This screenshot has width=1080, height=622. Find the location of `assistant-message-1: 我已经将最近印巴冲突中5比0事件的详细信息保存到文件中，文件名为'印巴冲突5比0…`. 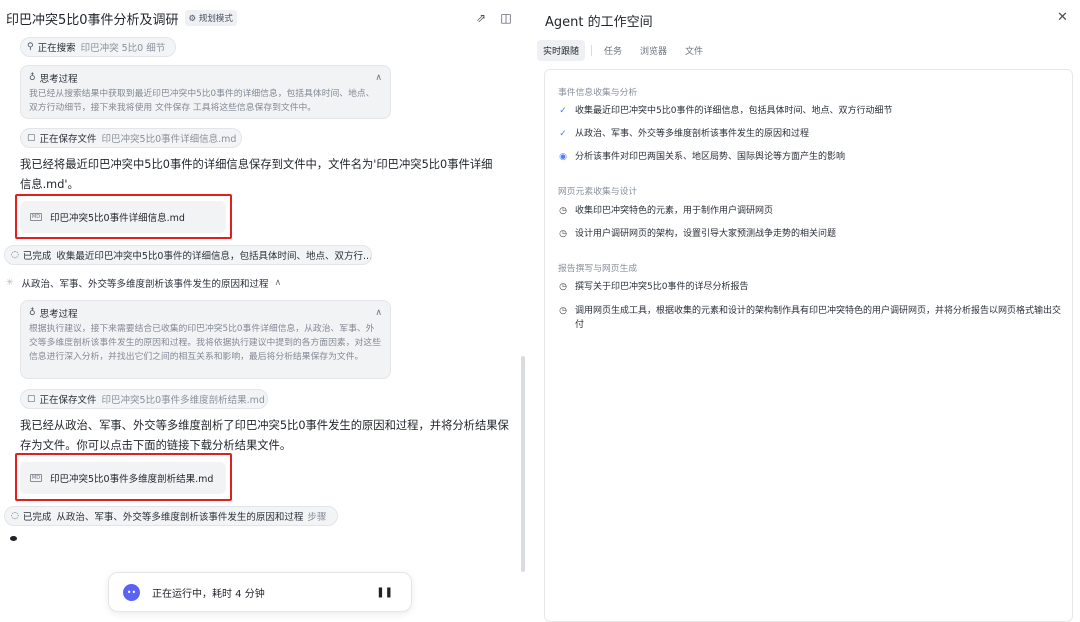

assistant-message-1: 我已经将最近印巴冲突中5比0事件的详细信息保存到文件中，文件名为'印巴冲突5比0… is located at coordinates (256, 174).